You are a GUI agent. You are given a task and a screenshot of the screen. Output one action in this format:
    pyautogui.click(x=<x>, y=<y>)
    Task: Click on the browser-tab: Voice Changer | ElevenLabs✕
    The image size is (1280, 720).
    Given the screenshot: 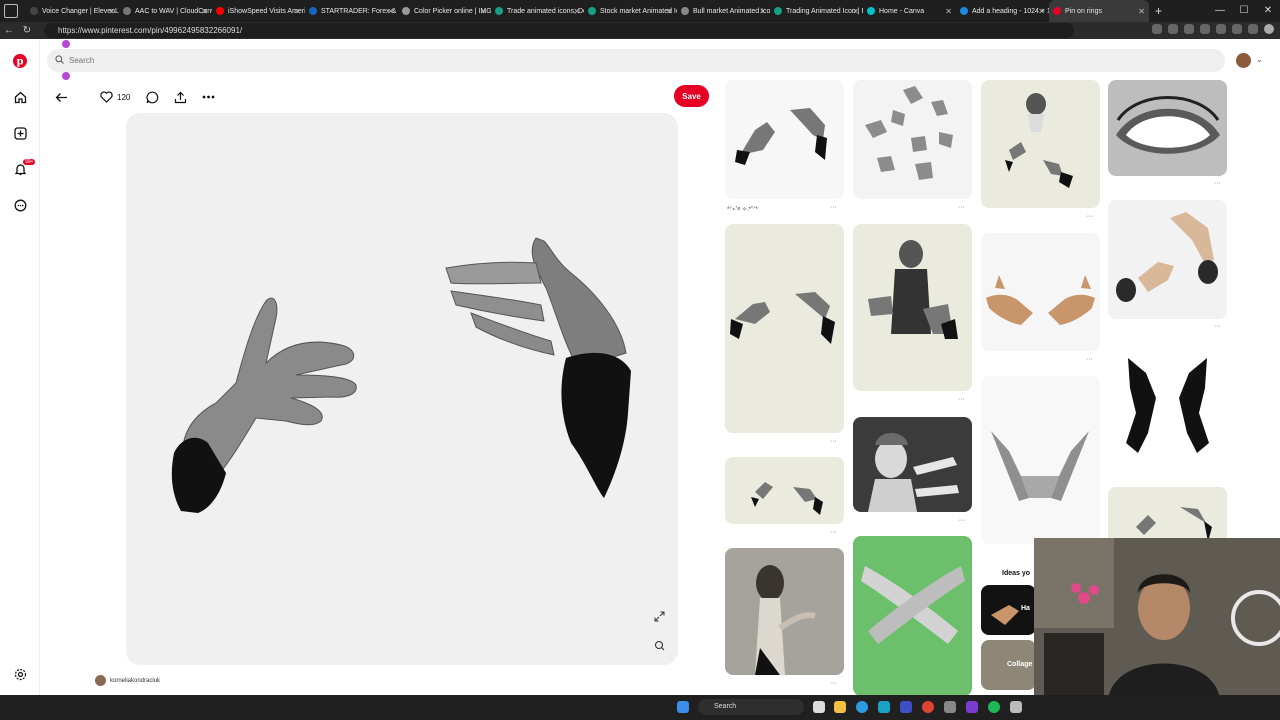 What is the action you would take?
    pyautogui.click(x=72, y=11)
    